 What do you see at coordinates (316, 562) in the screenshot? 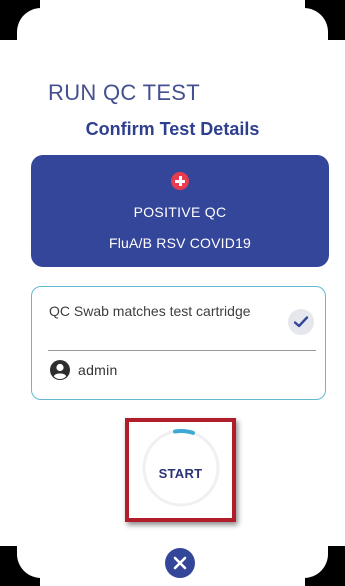
I see `device-corner-bottom-right` at bounding box center [316, 562].